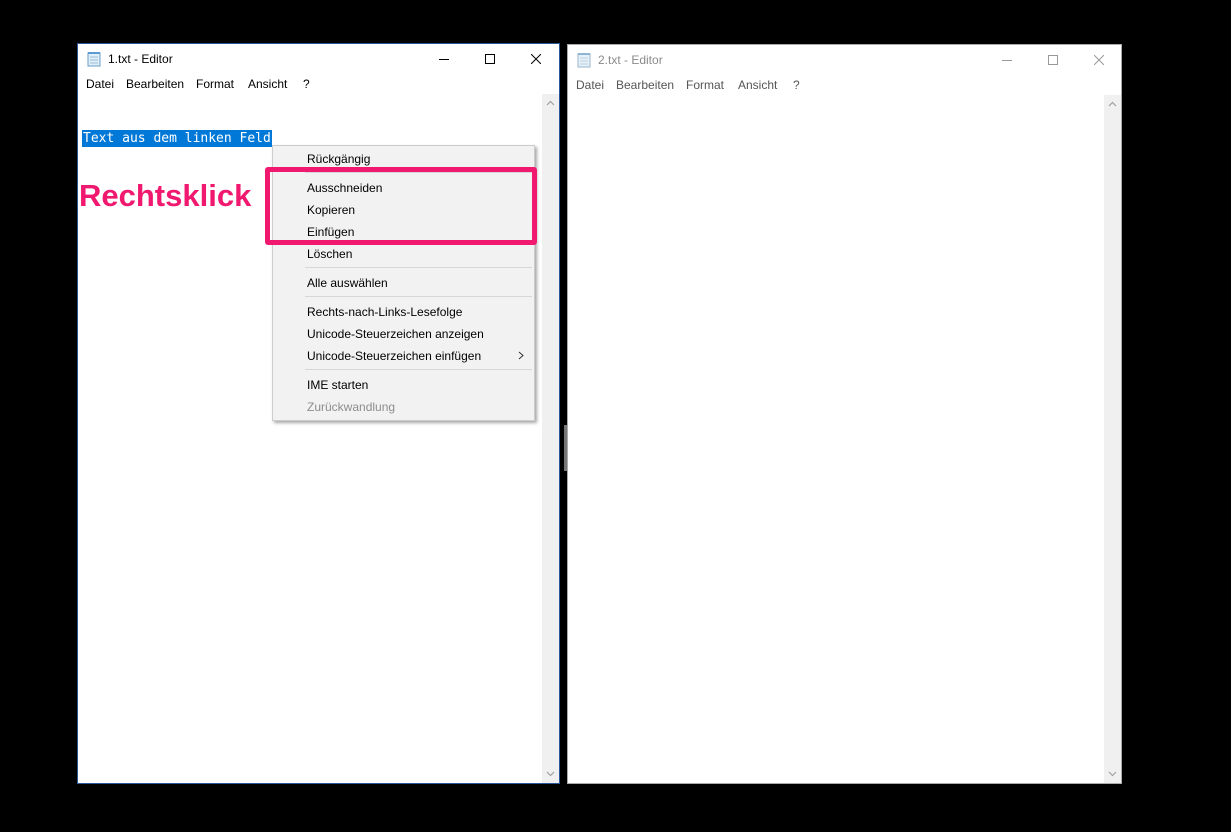 This screenshot has height=832, width=1231. Describe the element at coordinates (395, 334) in the screenshot. I see `menu-item-show-unicode: Unicode-Steuerzeichen anzeigen` at that location.